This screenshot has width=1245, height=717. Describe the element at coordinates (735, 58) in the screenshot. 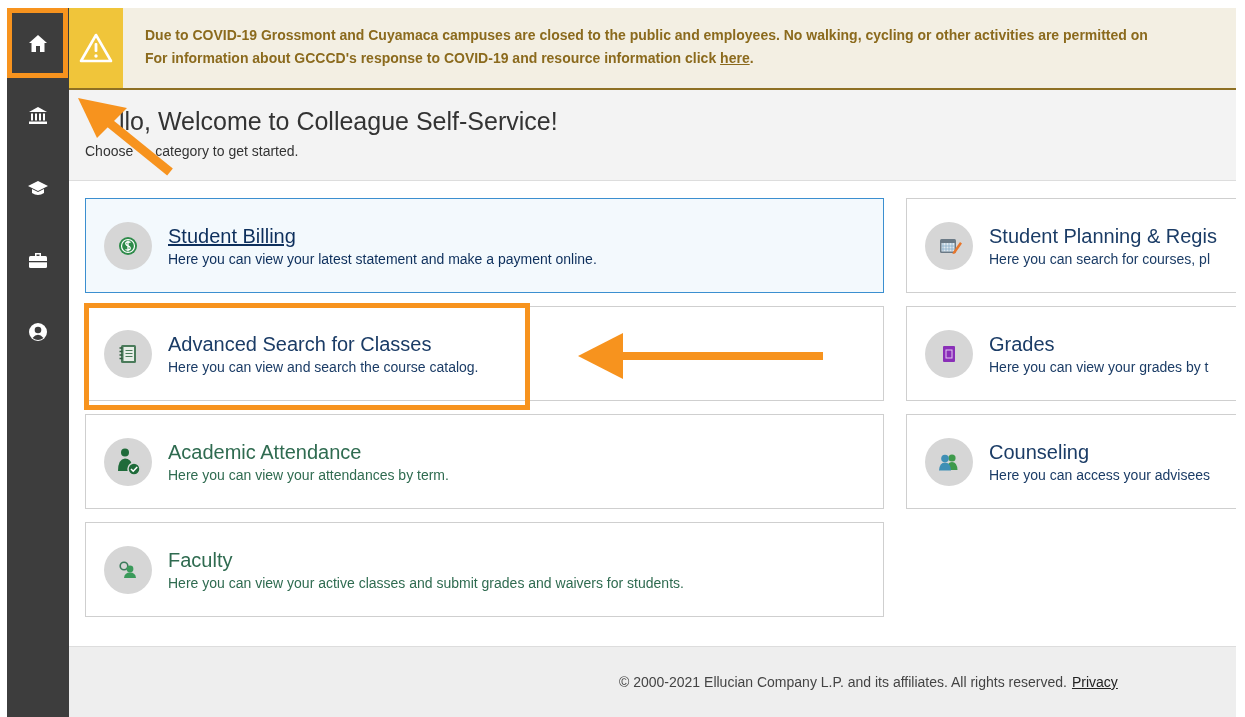

I see `alert-link: here` at that location.